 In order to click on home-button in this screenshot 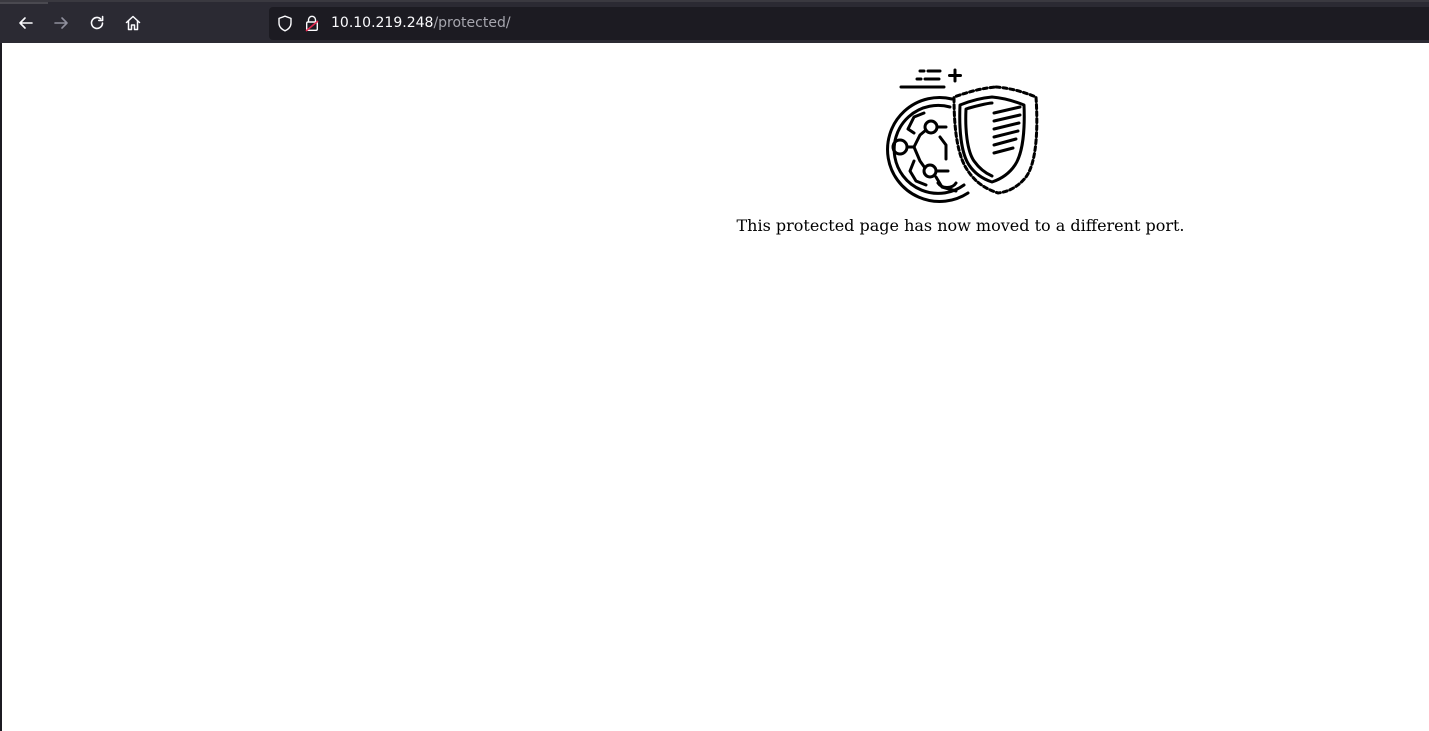, I will do `click(133, 23)`.